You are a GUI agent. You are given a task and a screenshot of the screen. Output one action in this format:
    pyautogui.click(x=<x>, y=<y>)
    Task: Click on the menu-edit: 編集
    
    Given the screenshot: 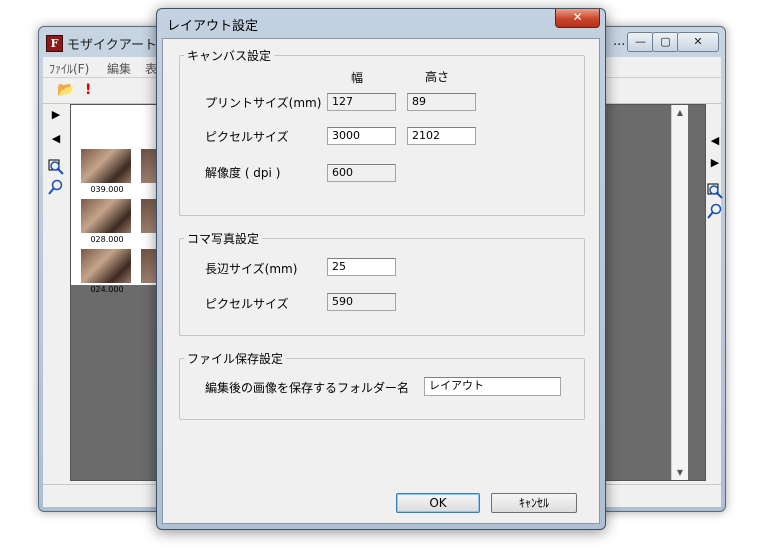 What is the action you would take?
    pyautogui.click(x=119, y=68)
    